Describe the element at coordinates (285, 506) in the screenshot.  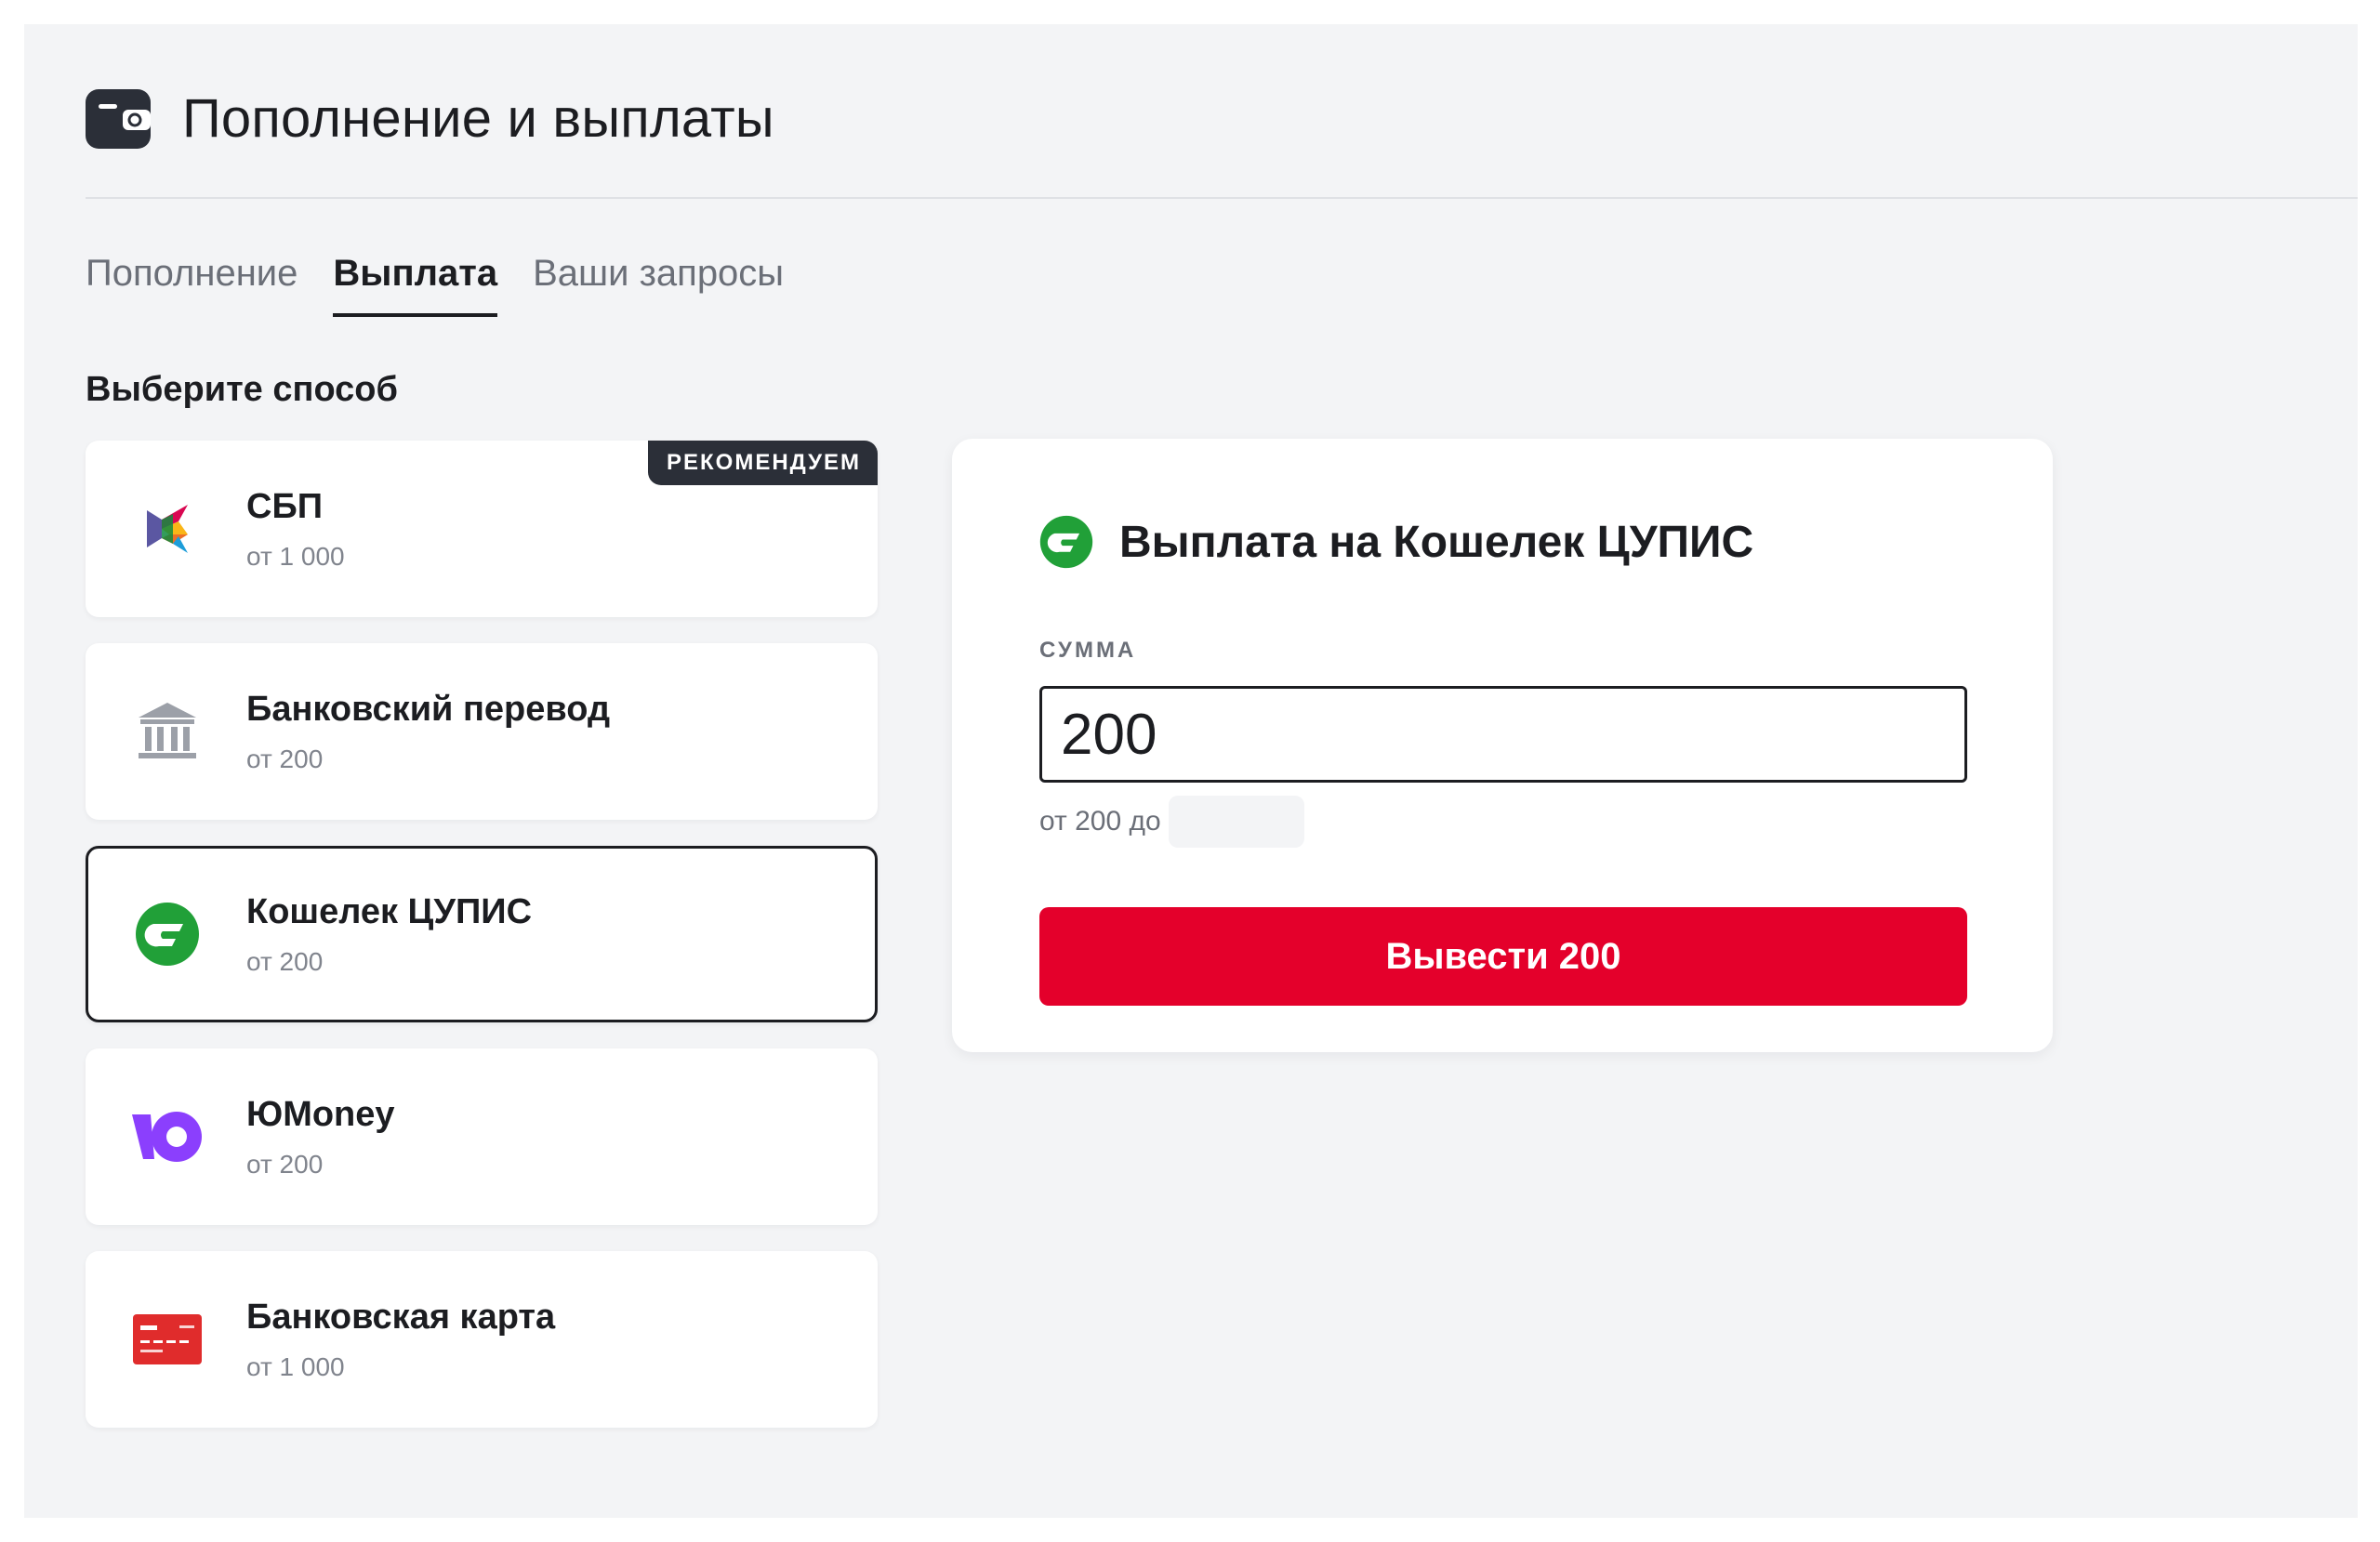
I see `method-name: СБП` at that location.